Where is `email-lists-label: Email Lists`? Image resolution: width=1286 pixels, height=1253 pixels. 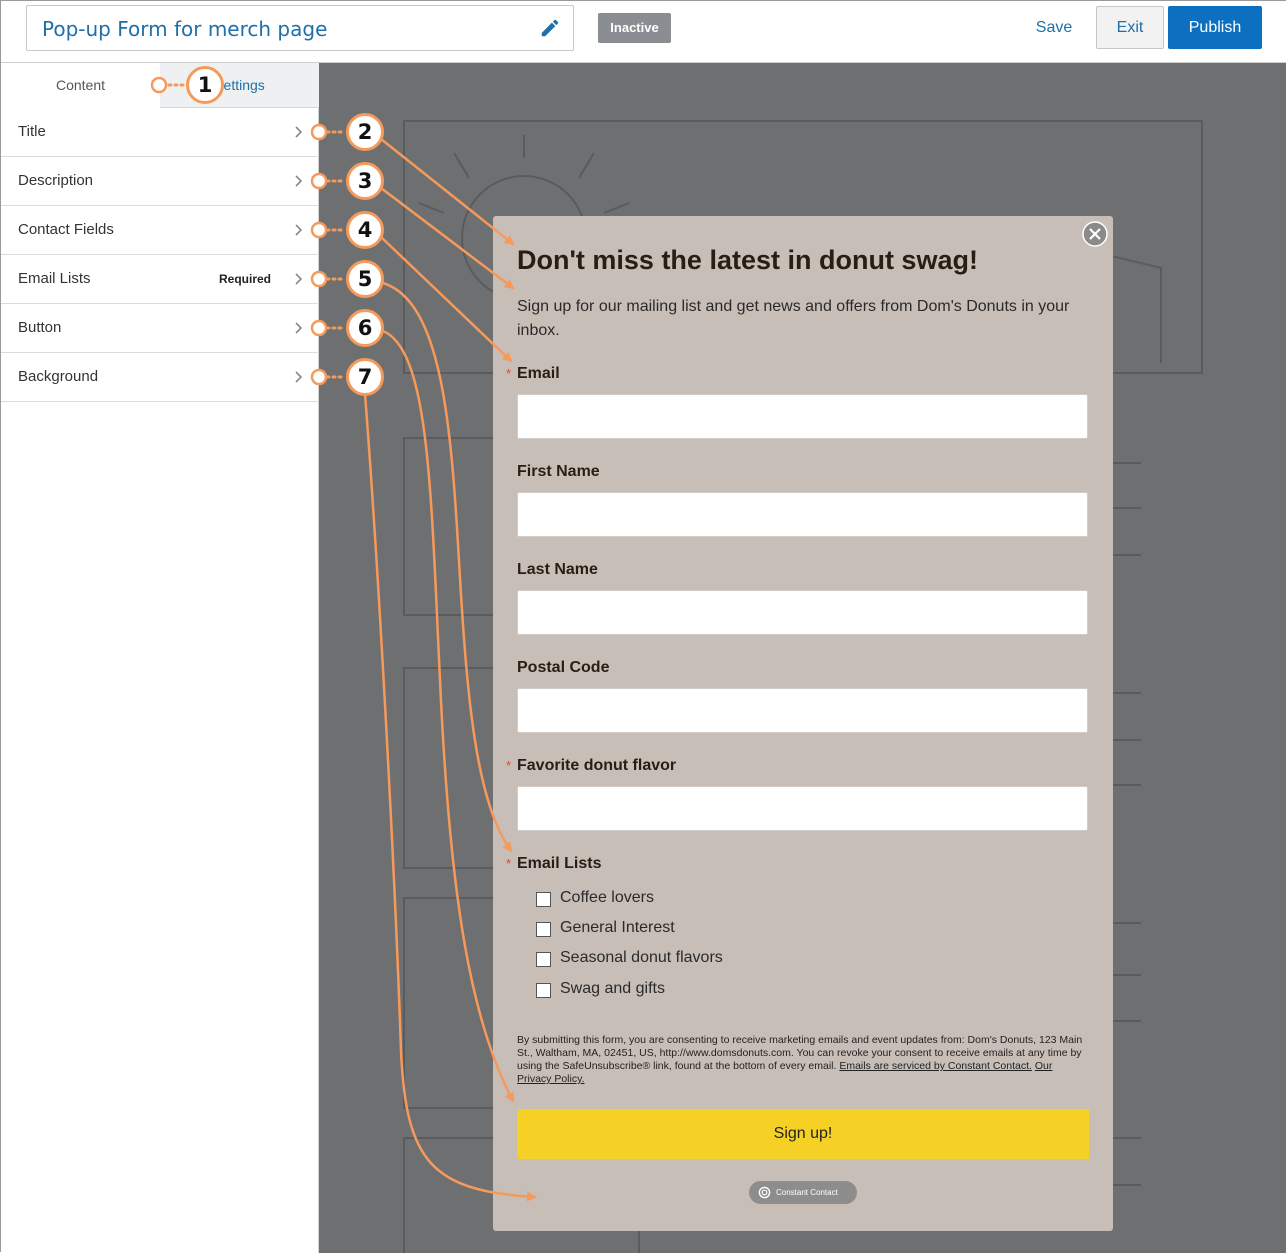
email-lists-label: Email Lists is located at coordinates (559, 863).